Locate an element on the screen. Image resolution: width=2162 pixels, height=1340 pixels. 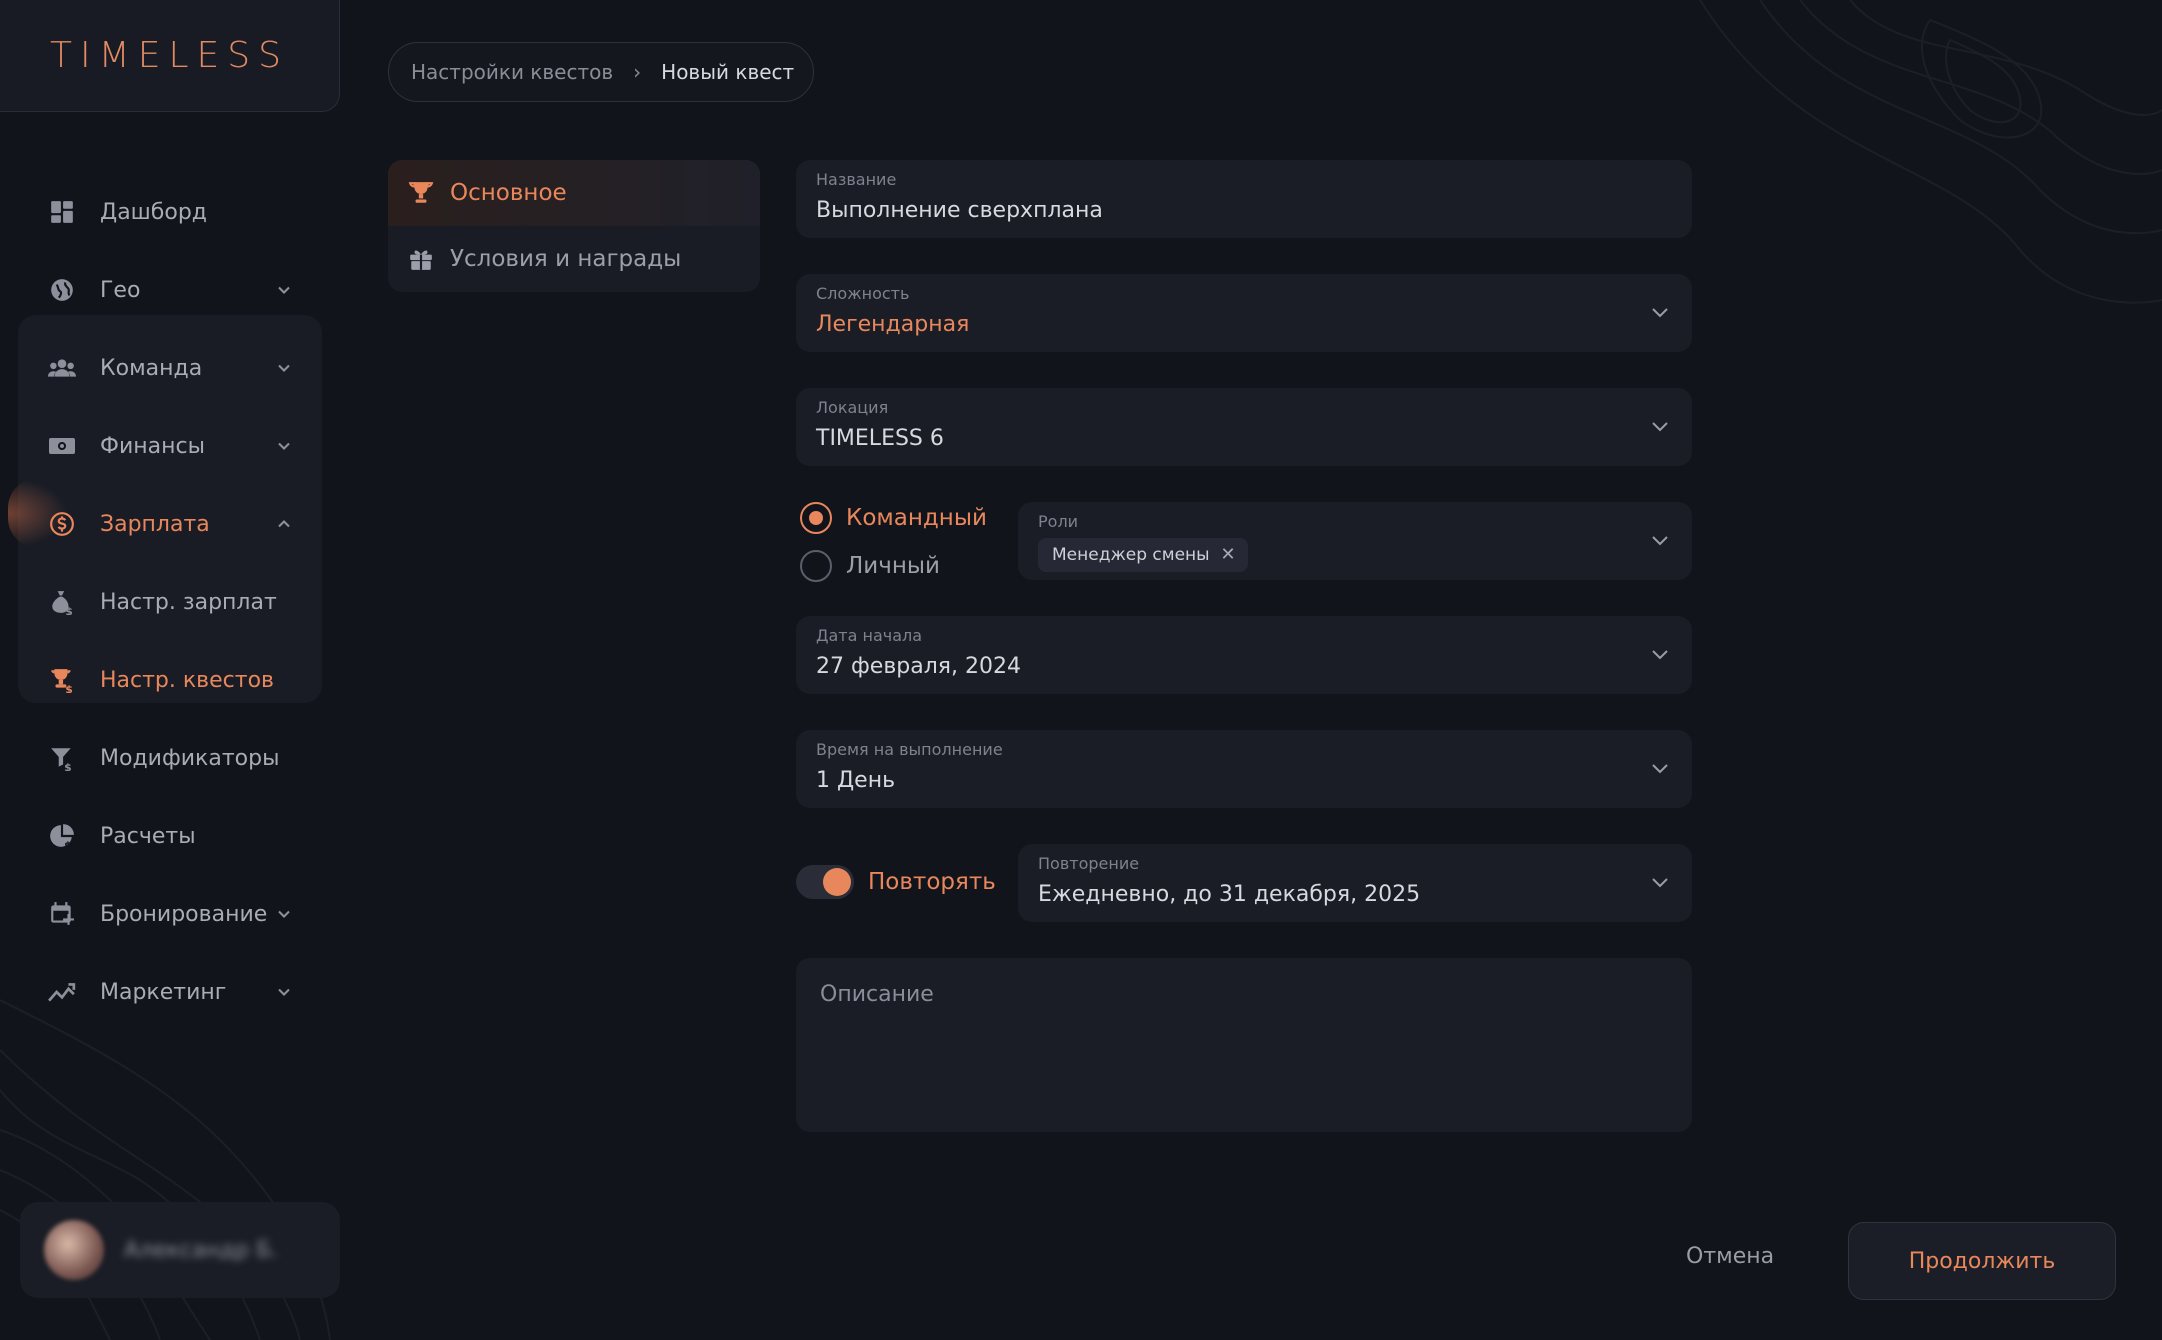
duration-select: Время на выполнение 1 День is located at coordinates (1244, 769).